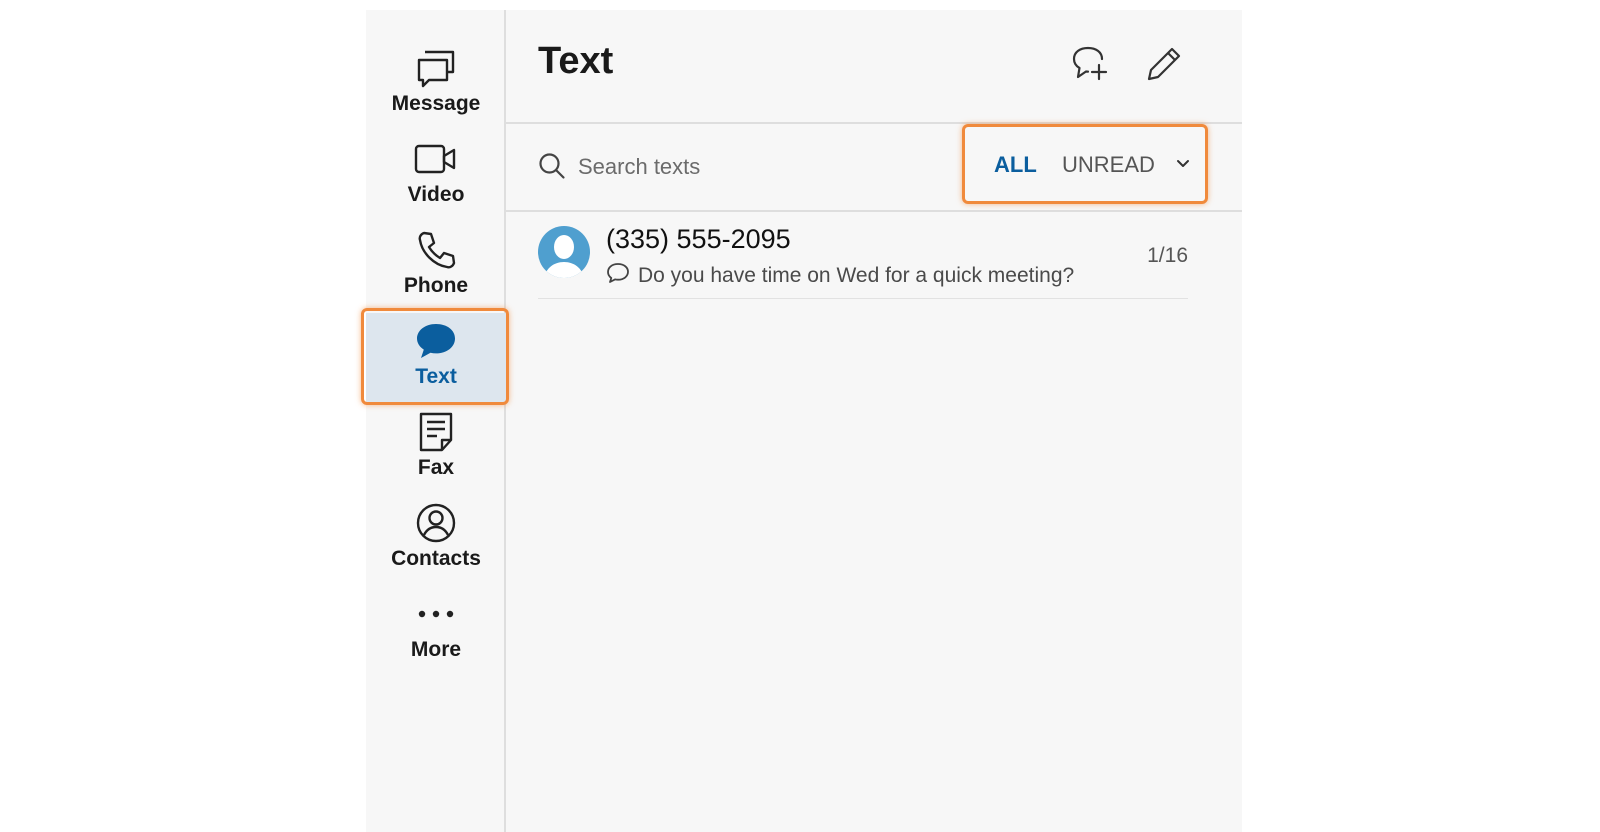 The image size is (1600, 832). I want to click on sidebar-item-more: More, so click(436, 632).